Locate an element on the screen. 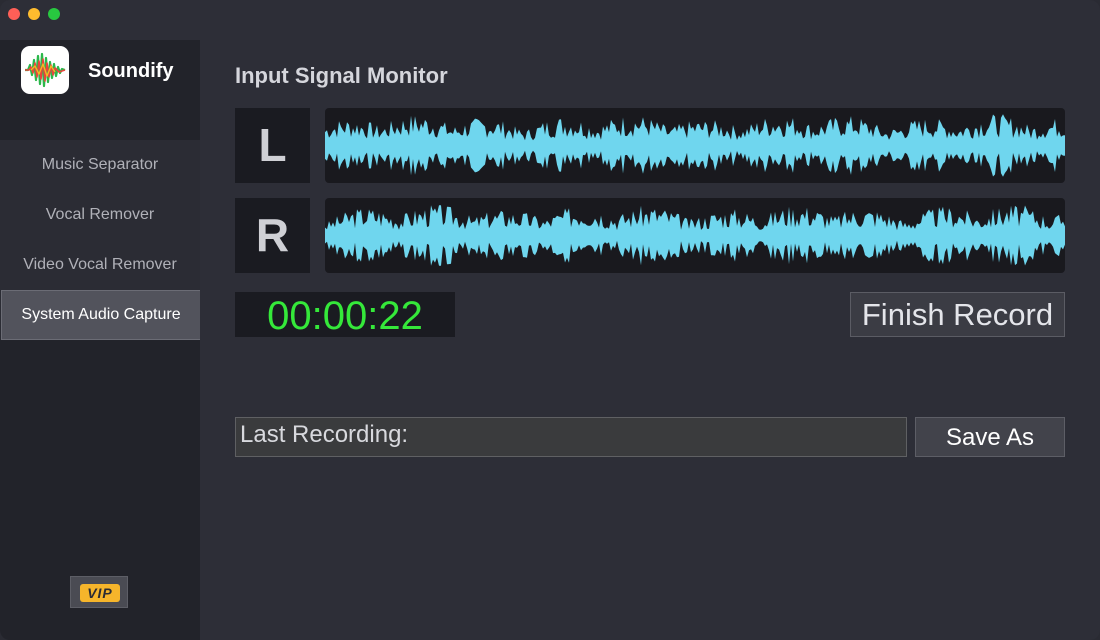 The height and width of the screenshot is (640, 1100). close-window-button is located at coordinates (14, 14).